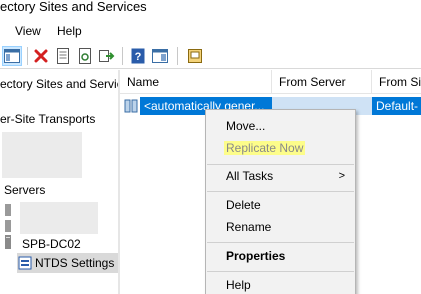  I want to click on console-tree-icon, so click(12, 56).